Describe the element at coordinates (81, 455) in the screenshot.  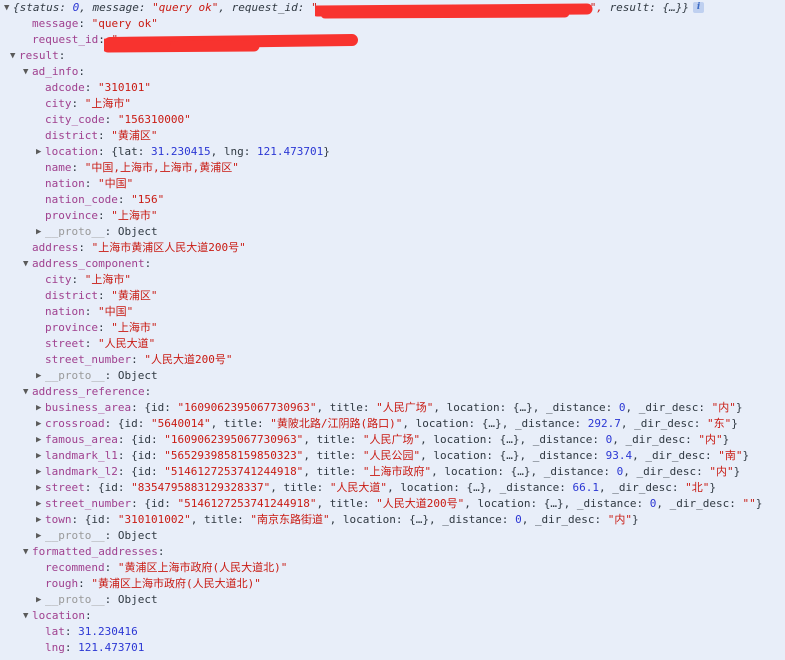
I see `property-key-ar_landmark_l1: landmark_l1` at that location.